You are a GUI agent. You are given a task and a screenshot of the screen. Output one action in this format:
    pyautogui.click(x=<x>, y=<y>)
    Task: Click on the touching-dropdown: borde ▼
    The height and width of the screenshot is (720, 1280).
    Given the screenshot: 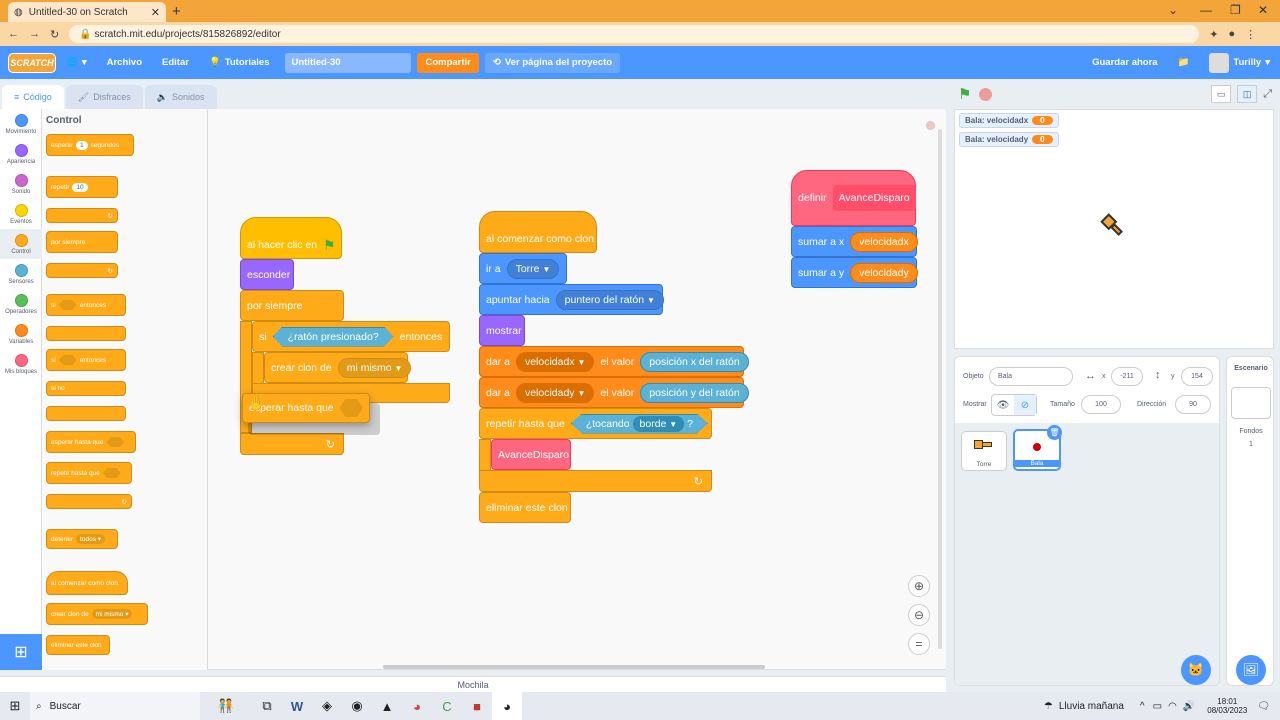 What is the action you would take?
    pyautogui.click(x=658, y=423)
    